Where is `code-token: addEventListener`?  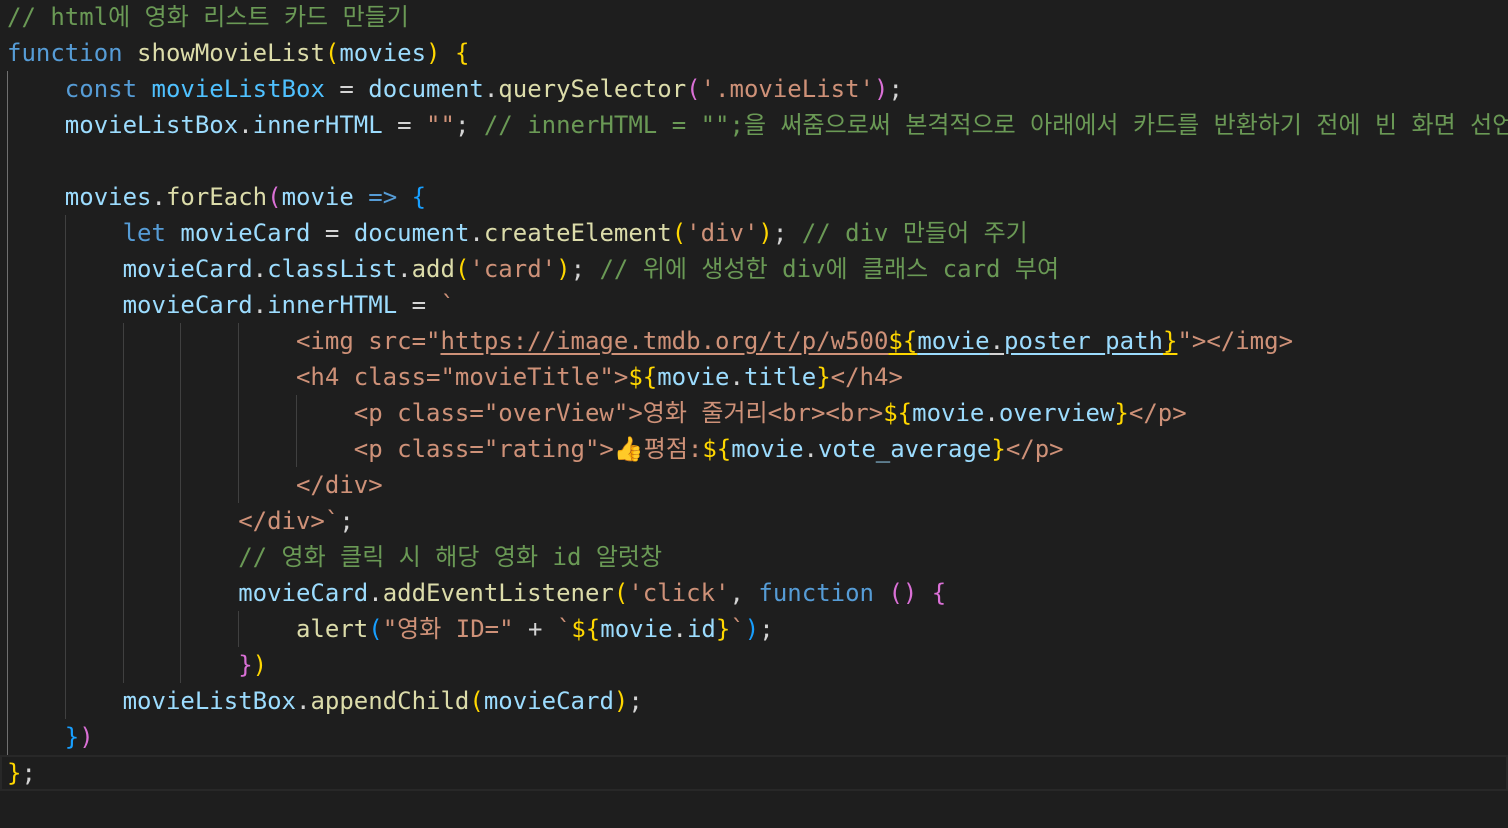 code-token: addEventListener is located at coordinates (498, 593).